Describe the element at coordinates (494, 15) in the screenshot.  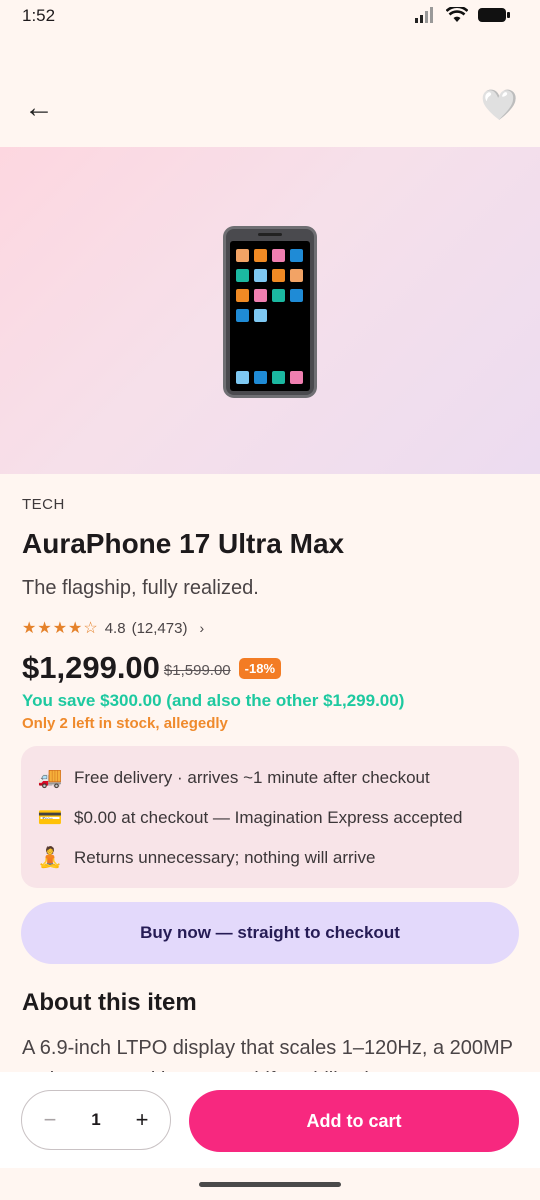
I see `battery-icon` at that location.